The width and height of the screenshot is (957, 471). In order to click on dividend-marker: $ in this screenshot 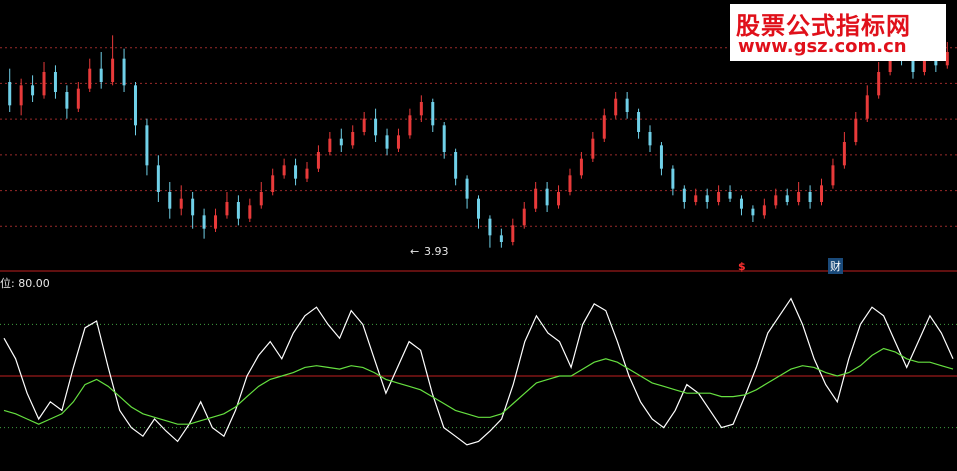, I will do `click(742, 266)`.